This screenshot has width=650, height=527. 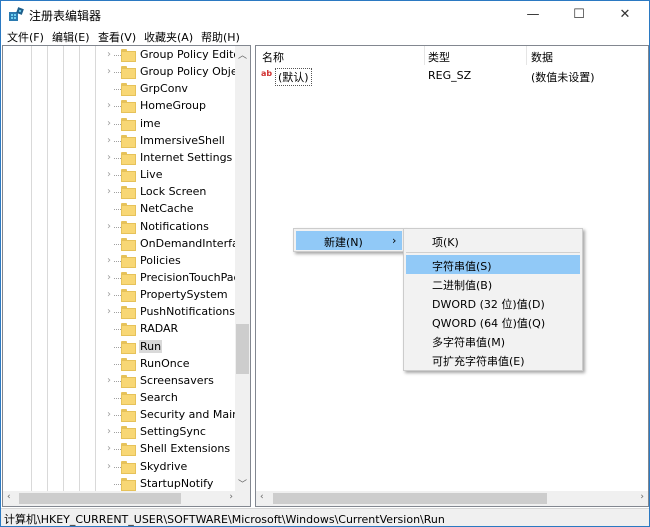 I want to click on submenu-item-string-value: 字符串值(S), so click(x=493, y=264).